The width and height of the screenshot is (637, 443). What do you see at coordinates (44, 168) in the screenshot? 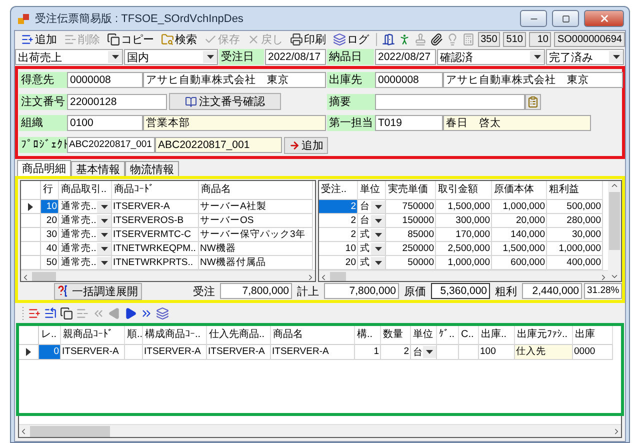
I see `tab: 商品明細` at bounding box center [44, 168].